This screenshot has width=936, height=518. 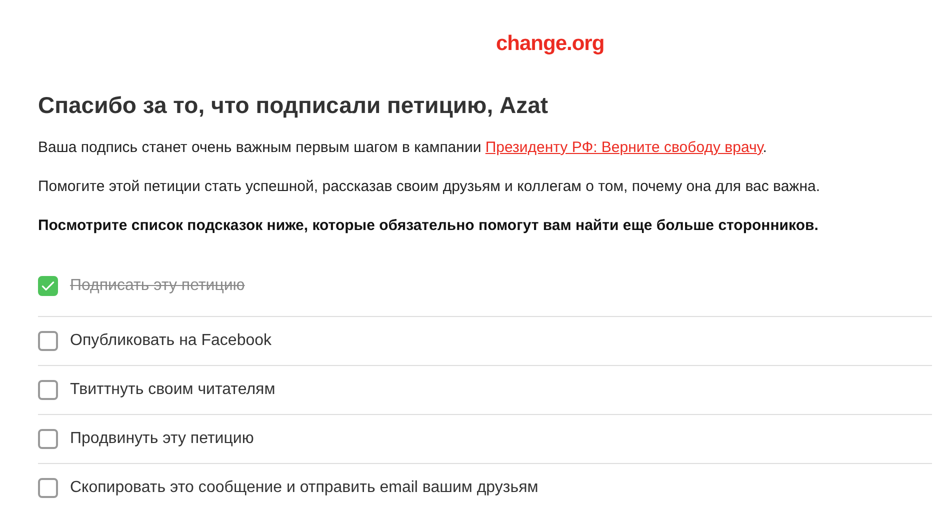 I want to click on tips-heading: Посмотрите список подсказок ниже, которые обязательно помогут вам найти еще больше сторонников., so click(x=429, y=225).